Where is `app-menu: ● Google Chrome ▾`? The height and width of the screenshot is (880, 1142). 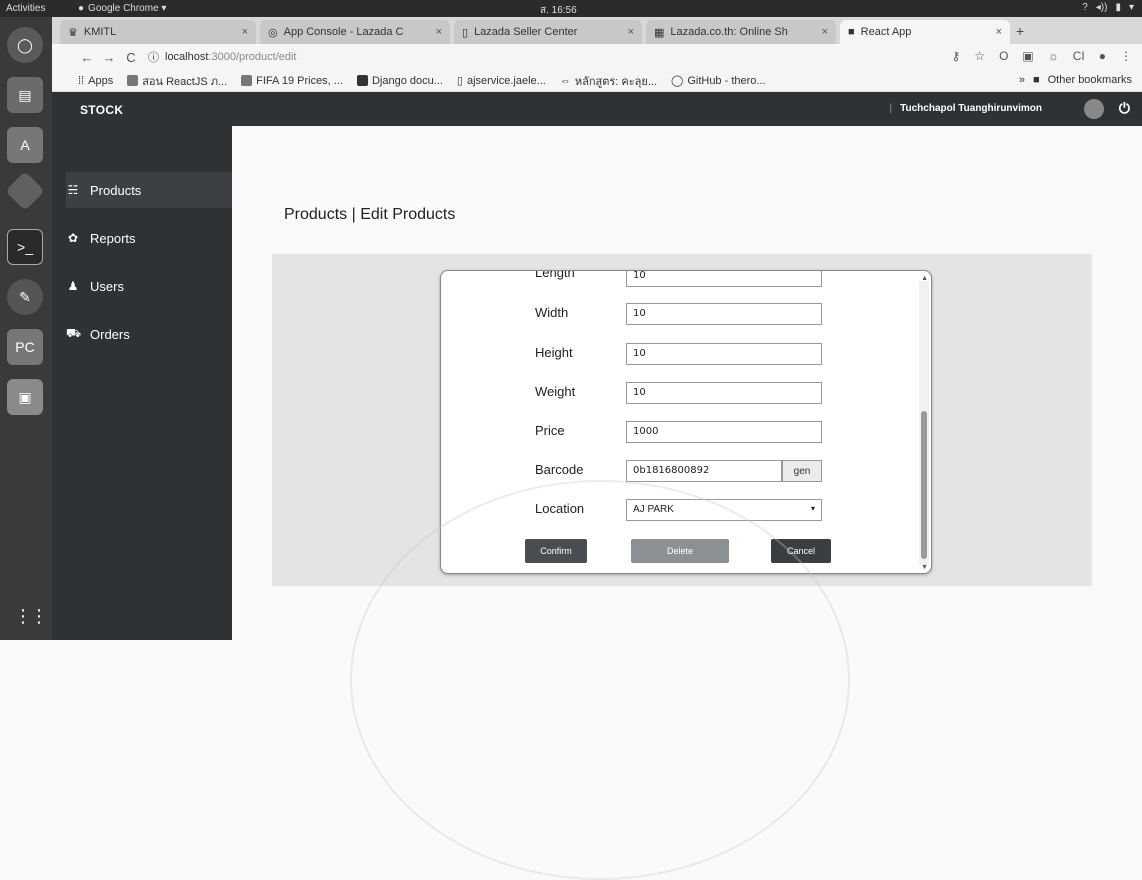 app-menu: ● Google Chrome ▾ is located at coordinates (122, 8).